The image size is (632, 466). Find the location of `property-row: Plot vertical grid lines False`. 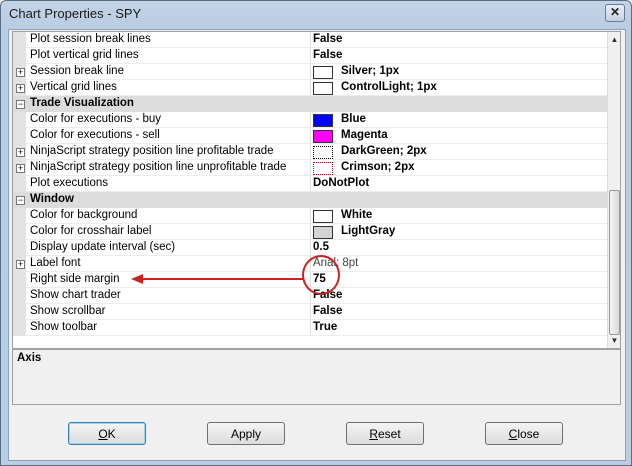

property-row: Plot vertical grid lines False is located at coordinates (310, 56).